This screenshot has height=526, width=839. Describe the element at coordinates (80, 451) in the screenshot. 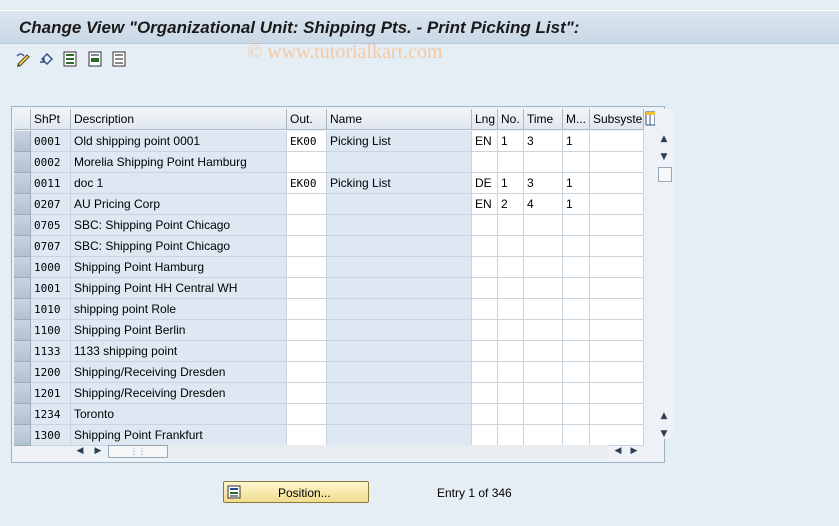

I see `scroll-left-button: ◀` at that location.